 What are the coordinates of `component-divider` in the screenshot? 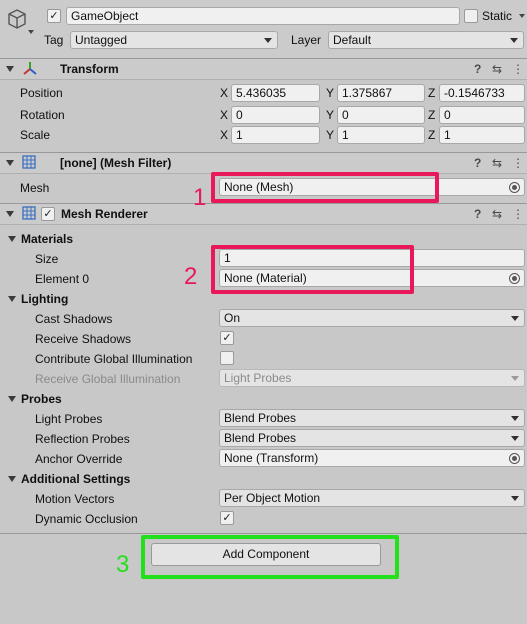 It's located at (263, 533).